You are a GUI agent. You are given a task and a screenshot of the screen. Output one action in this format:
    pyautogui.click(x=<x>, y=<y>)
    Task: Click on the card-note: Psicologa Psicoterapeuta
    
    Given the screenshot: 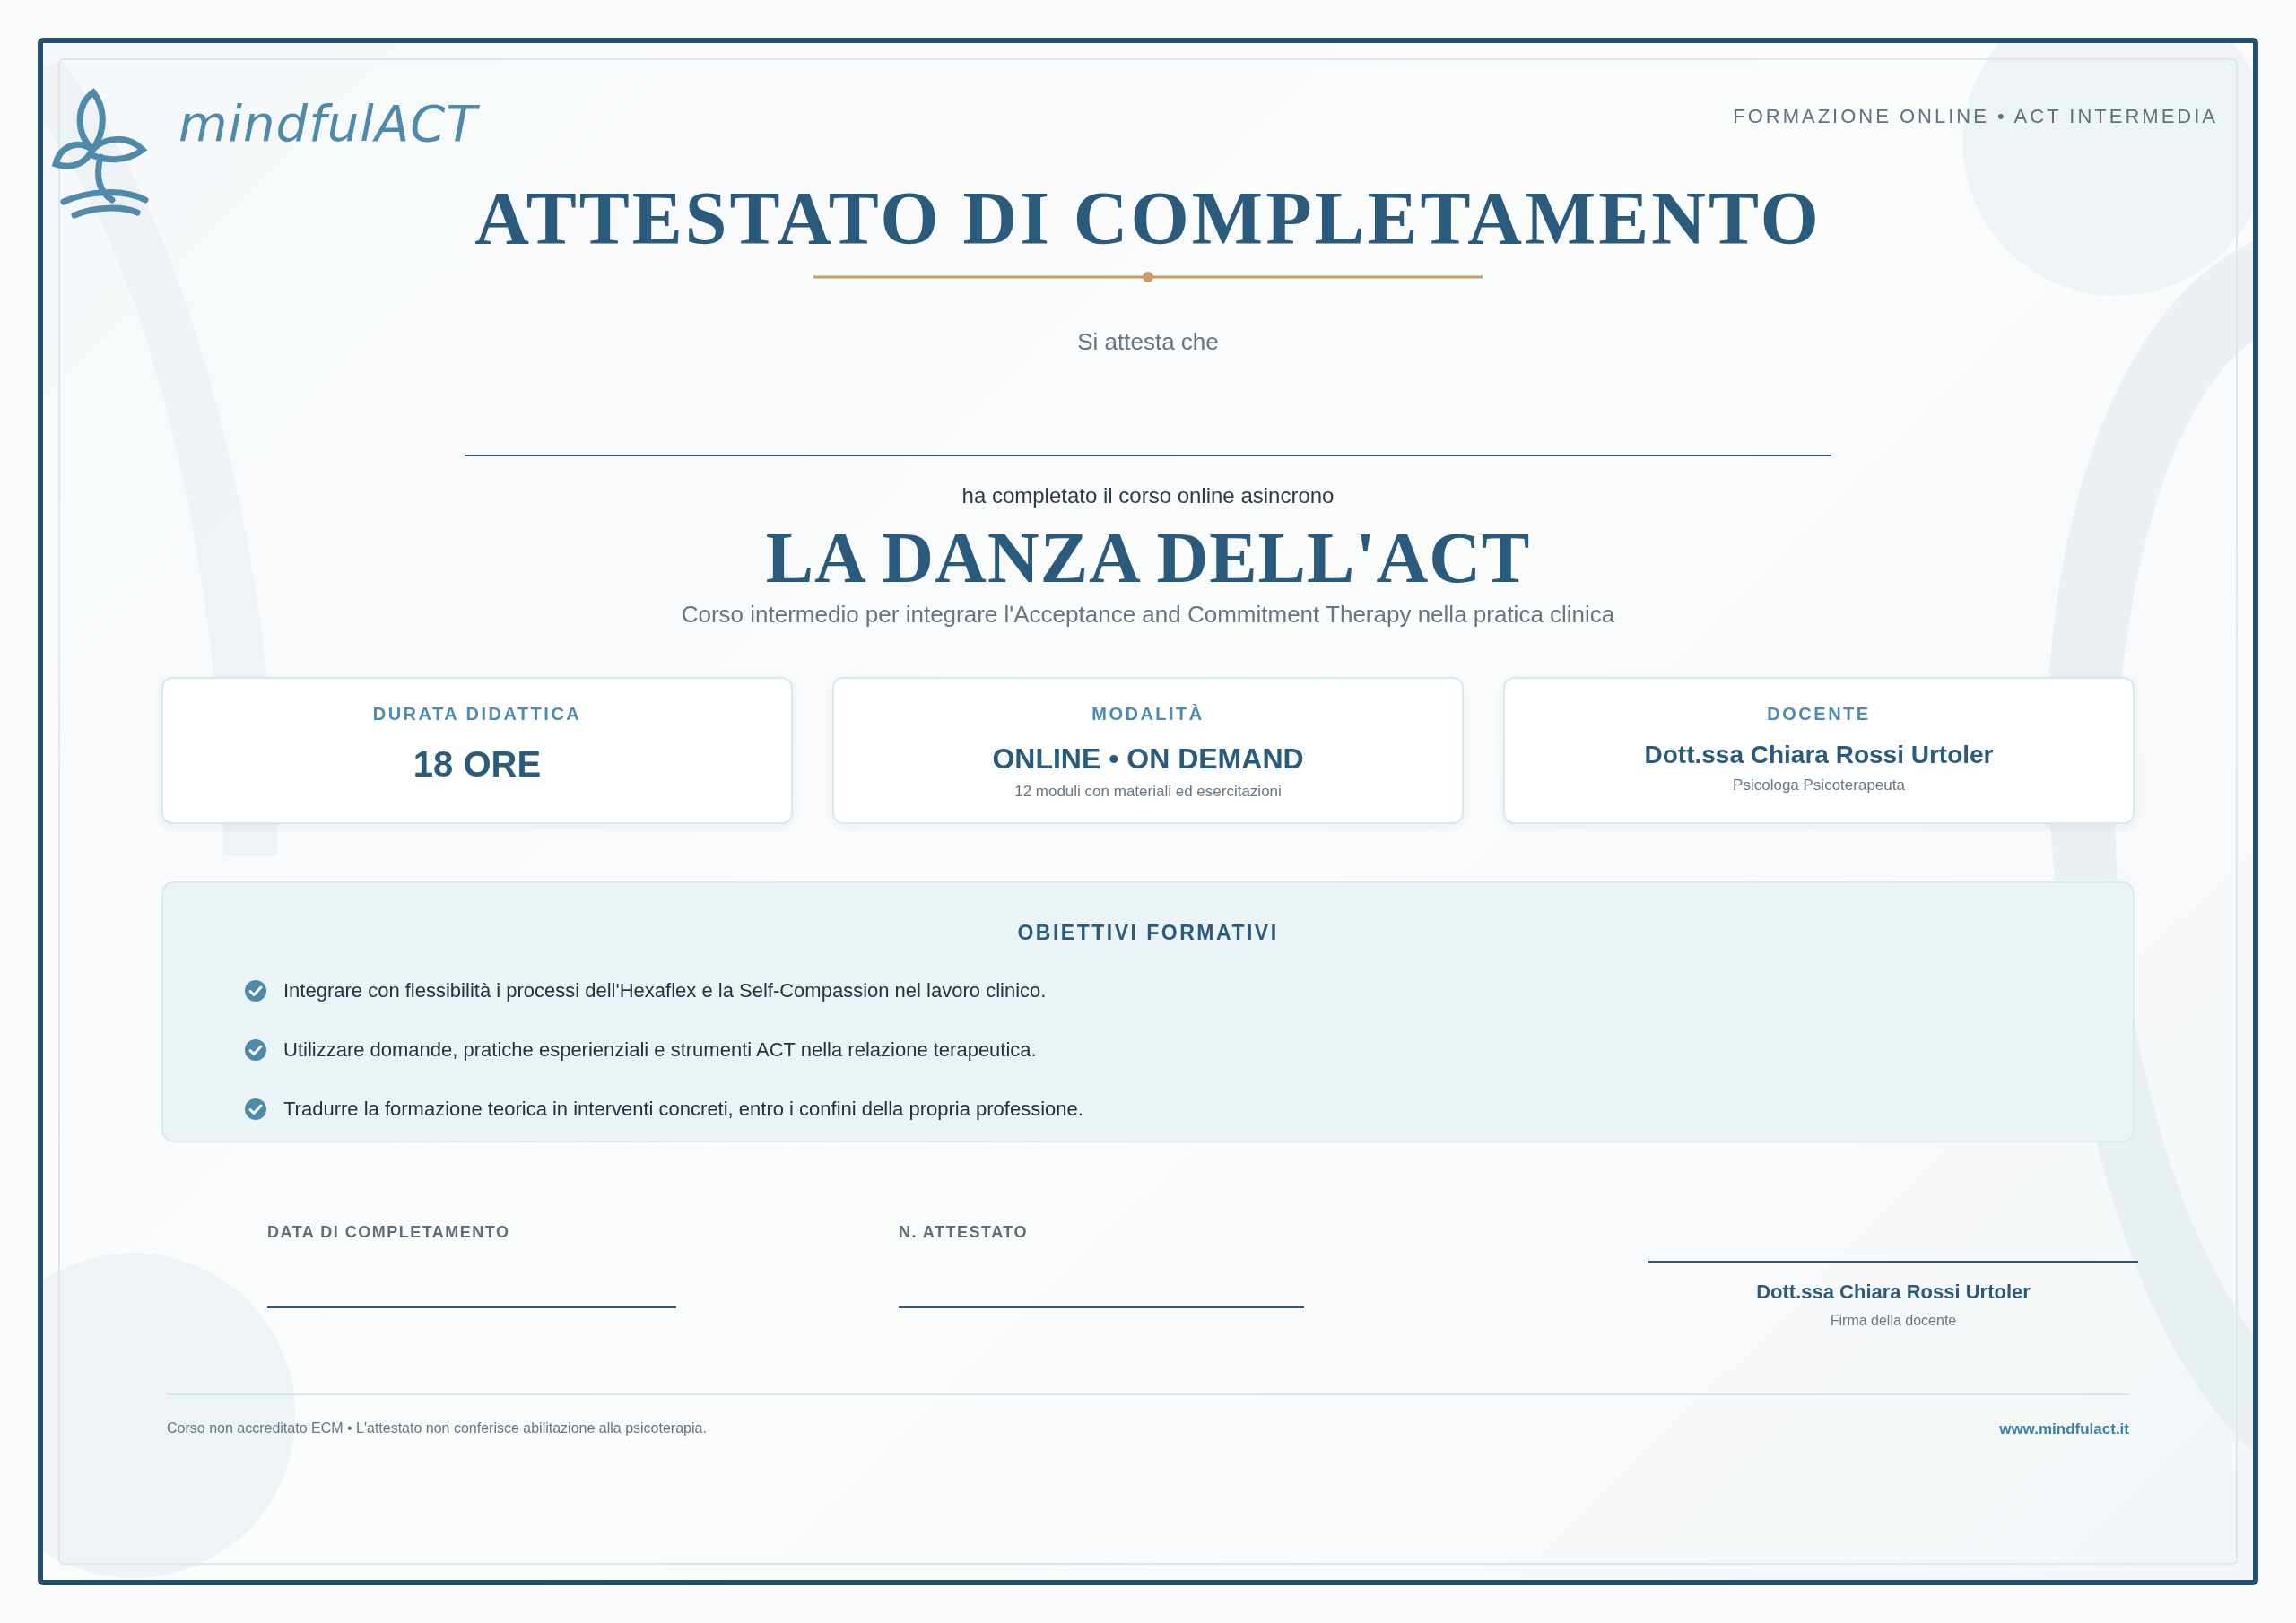 What is the action you would take?
    pyautogui.click(x=1819, y=785)
    